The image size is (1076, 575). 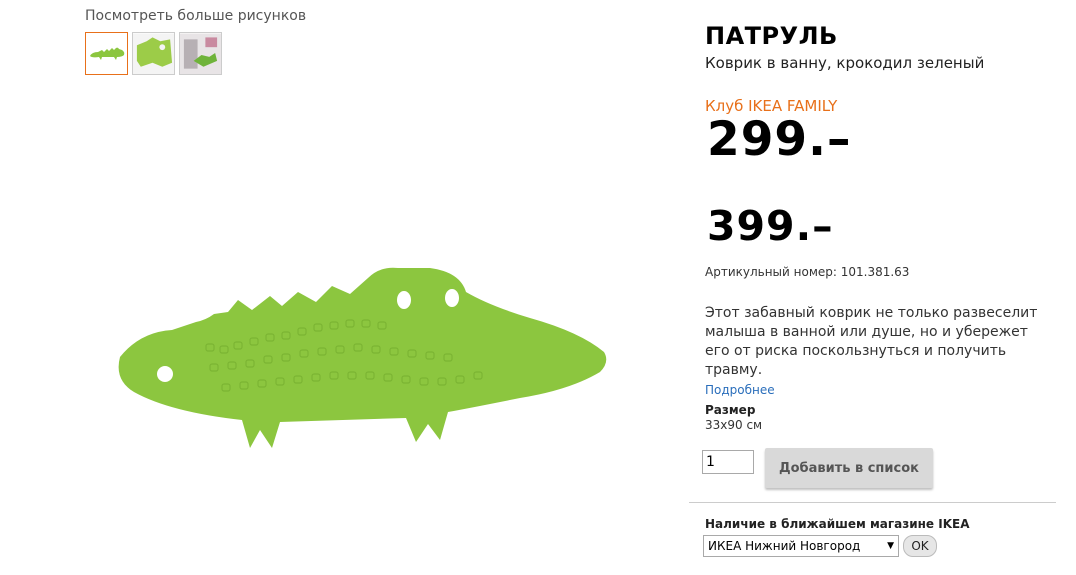 What do you see at coordinates (771, 36) in the screenshot?
I see `product-name: ПАТРУЛЬ` at bounding box center [771, 36].